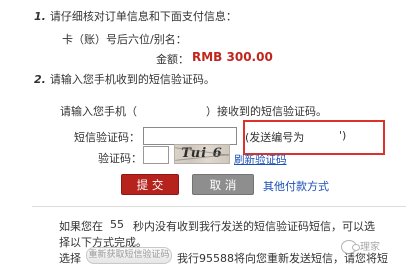 The height and width of the screenshot is (267, 406). What do you see at coordinates (219, 206) in the screenshot?
I see `divider` at bounding box center [219, 206].